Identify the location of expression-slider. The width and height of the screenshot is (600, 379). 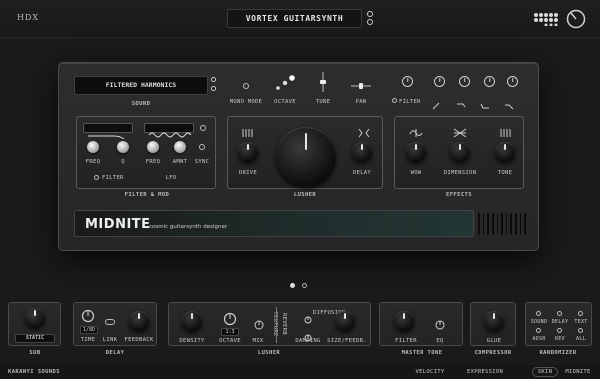
(513, 372).